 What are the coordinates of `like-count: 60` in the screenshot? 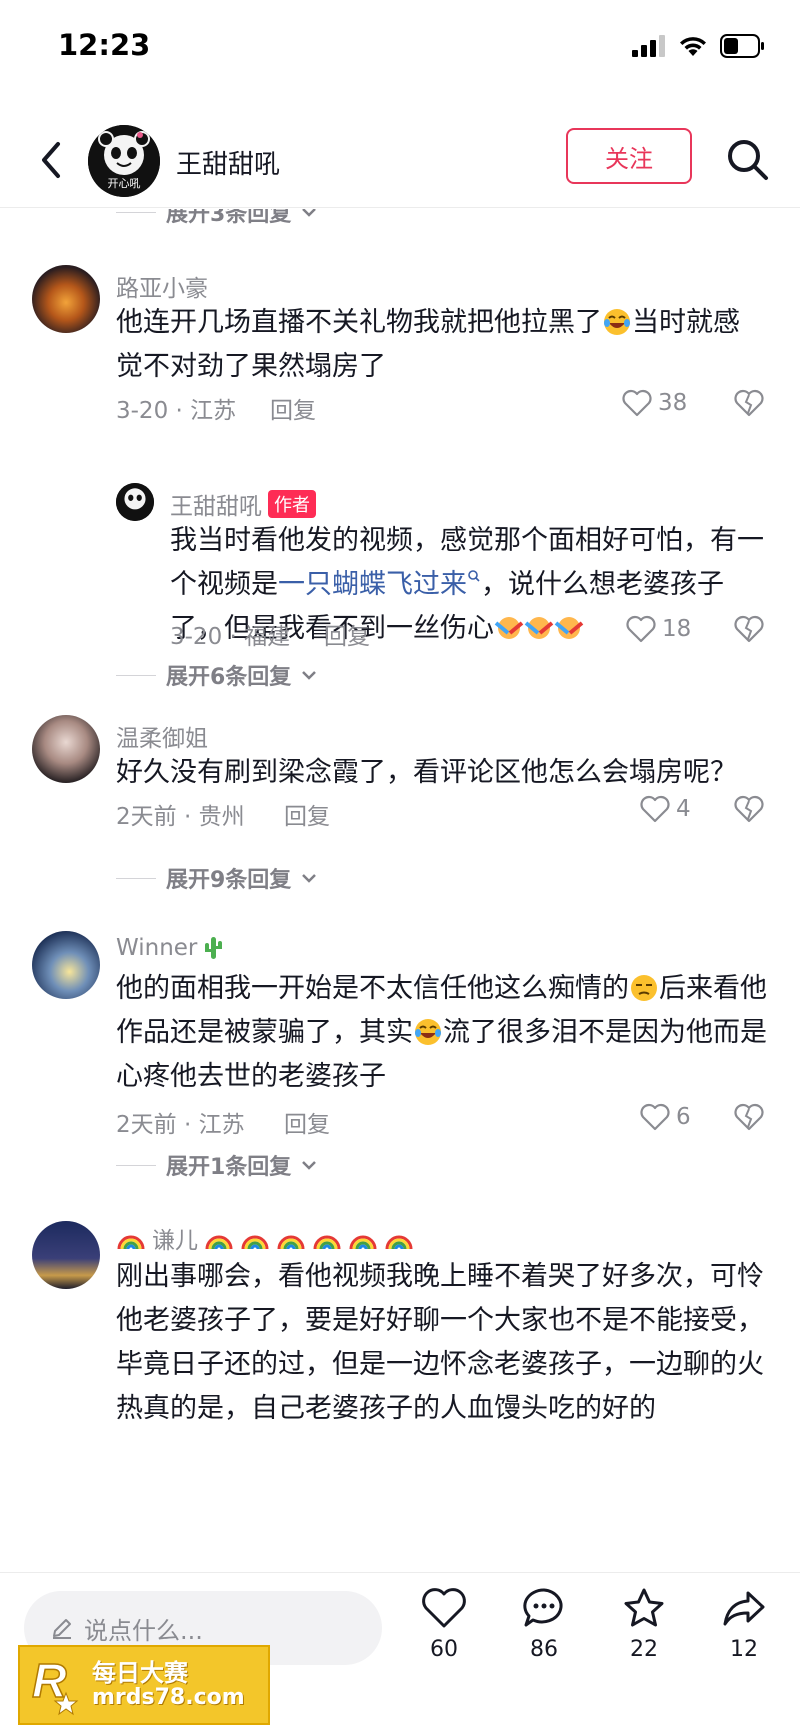 It's located at (444, 1649).